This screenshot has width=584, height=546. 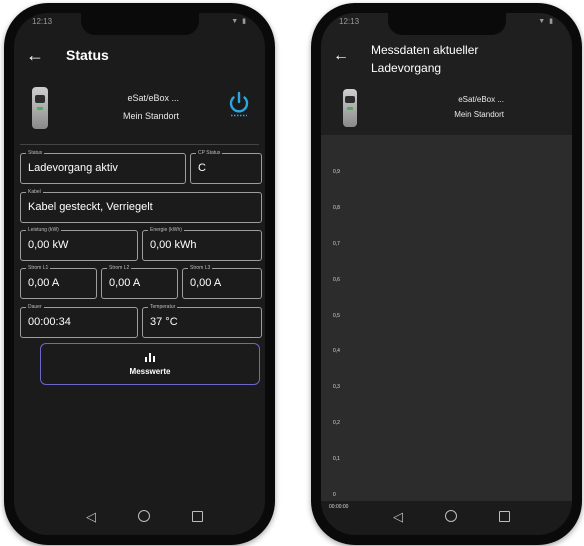 What do you see at coordinates (334, 495) in the screenshot?
I see `y-tick-label: 0` at bounding box center [334, 495].